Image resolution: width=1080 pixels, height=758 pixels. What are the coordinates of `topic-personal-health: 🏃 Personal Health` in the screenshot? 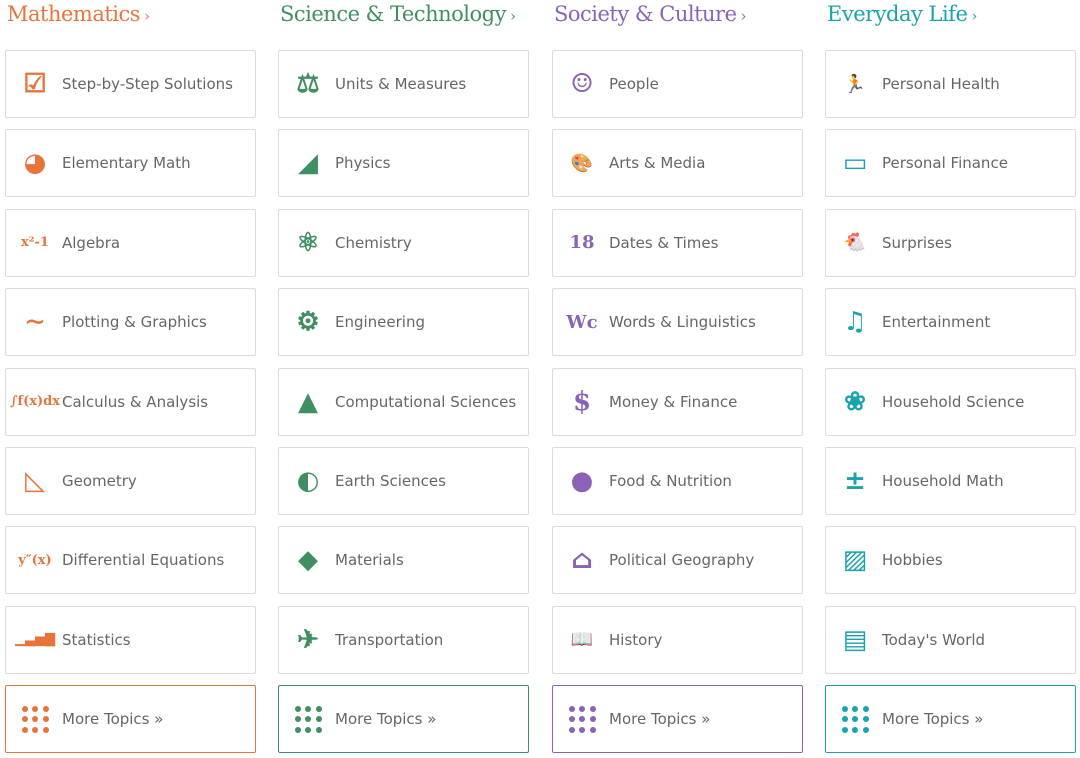 It's located at (950, 84).